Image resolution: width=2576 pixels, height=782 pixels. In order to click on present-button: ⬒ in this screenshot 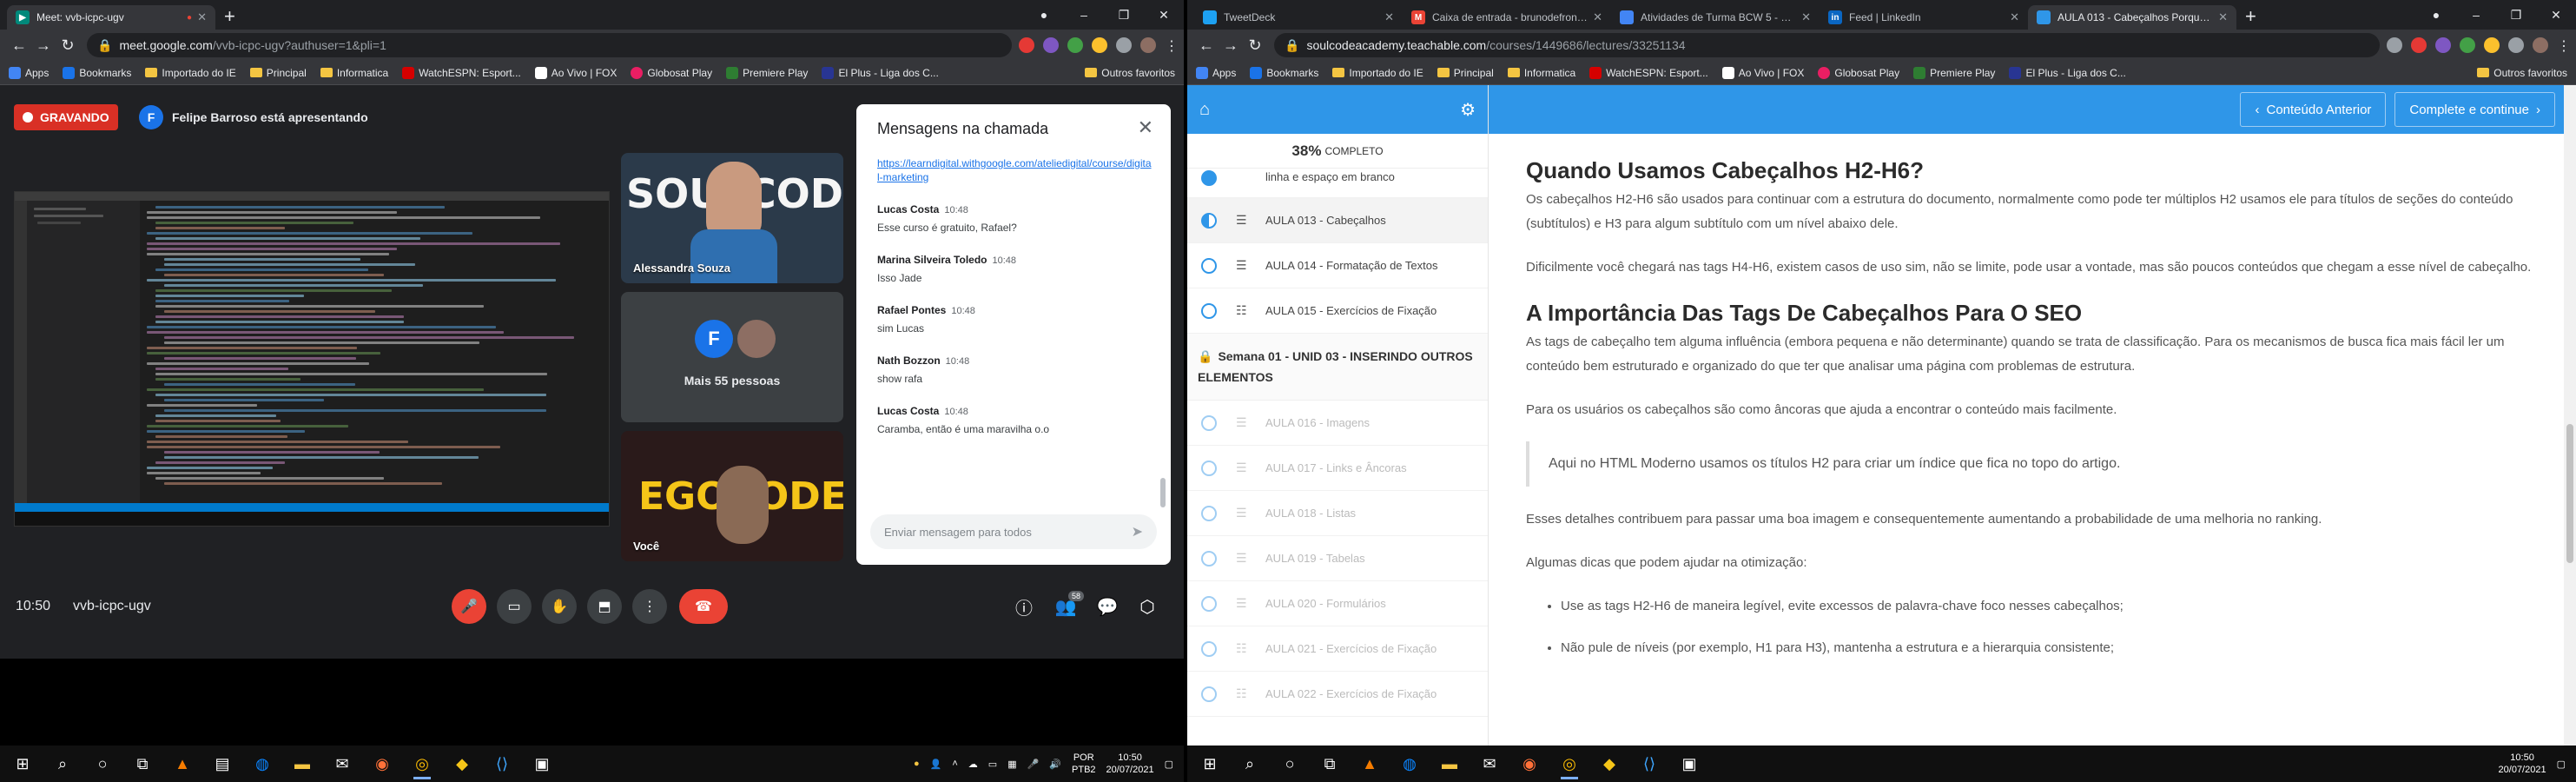, I will do `click(604, 607)`.